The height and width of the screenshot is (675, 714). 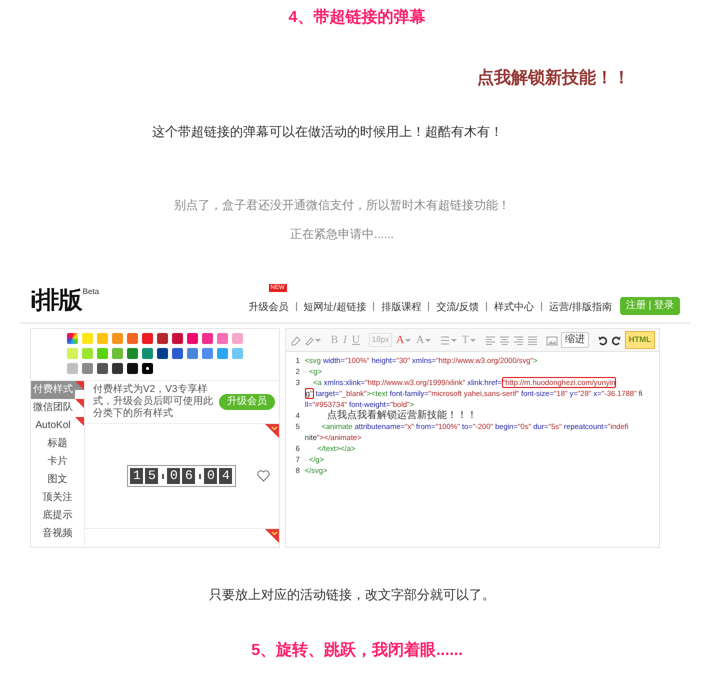 What do you see at coordinates (91, 292) in the screenshot?
I see `beta-label: Beta` at bounding box center [91, 292].